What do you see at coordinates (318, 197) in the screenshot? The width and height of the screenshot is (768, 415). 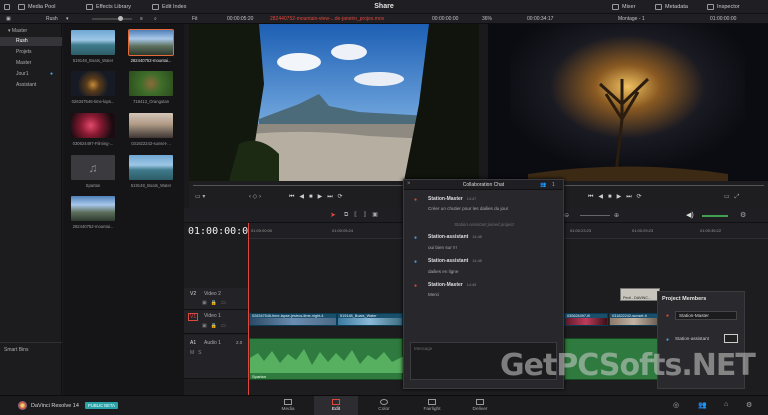 I see `transport-buttons: ⏮◀■▶⏭⟳` at bounding box center [318, 197].